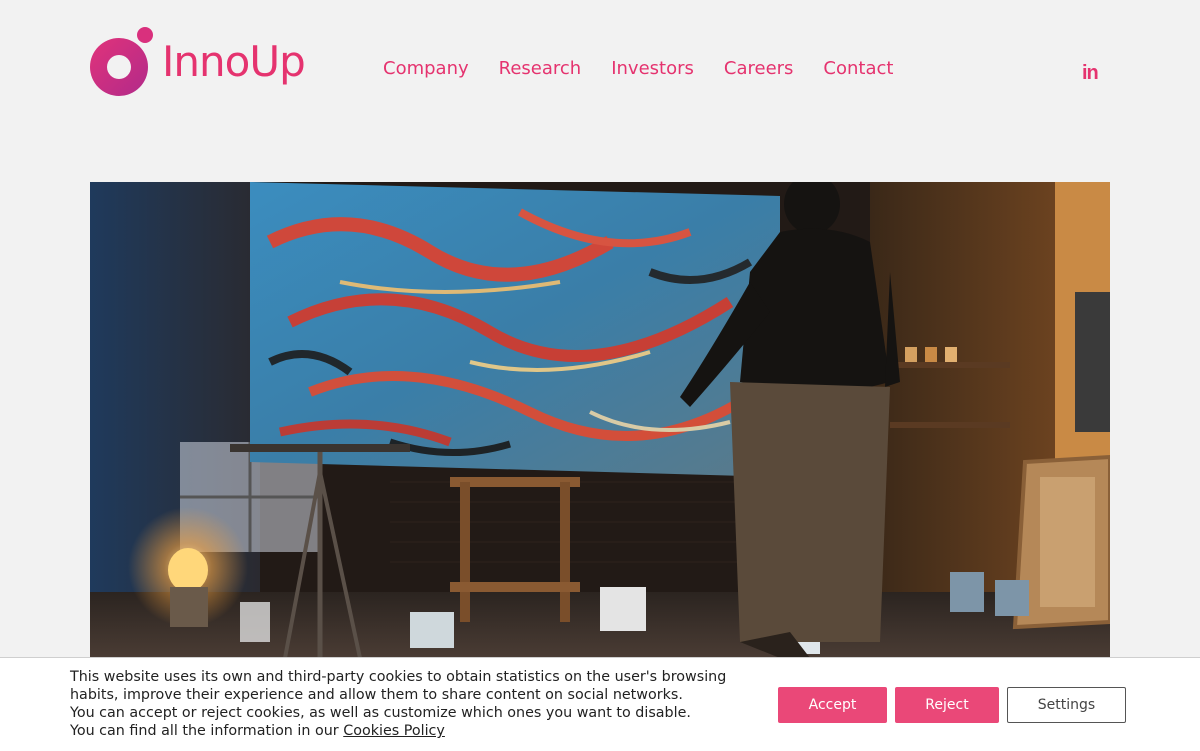  I want to click on linkedin-icon: in, so click(1090, 73).